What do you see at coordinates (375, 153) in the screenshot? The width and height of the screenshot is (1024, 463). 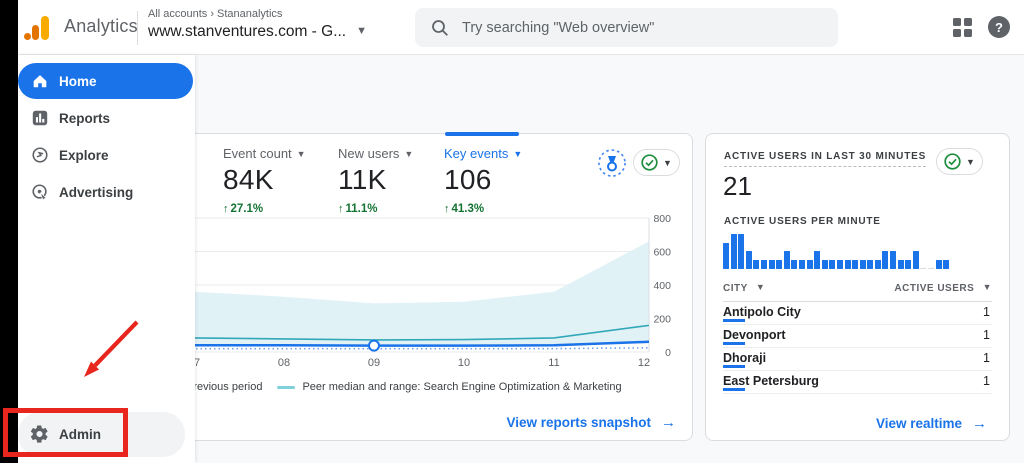 I see `metric-dropdown: New users ▼` at bounding box center [375, 153].